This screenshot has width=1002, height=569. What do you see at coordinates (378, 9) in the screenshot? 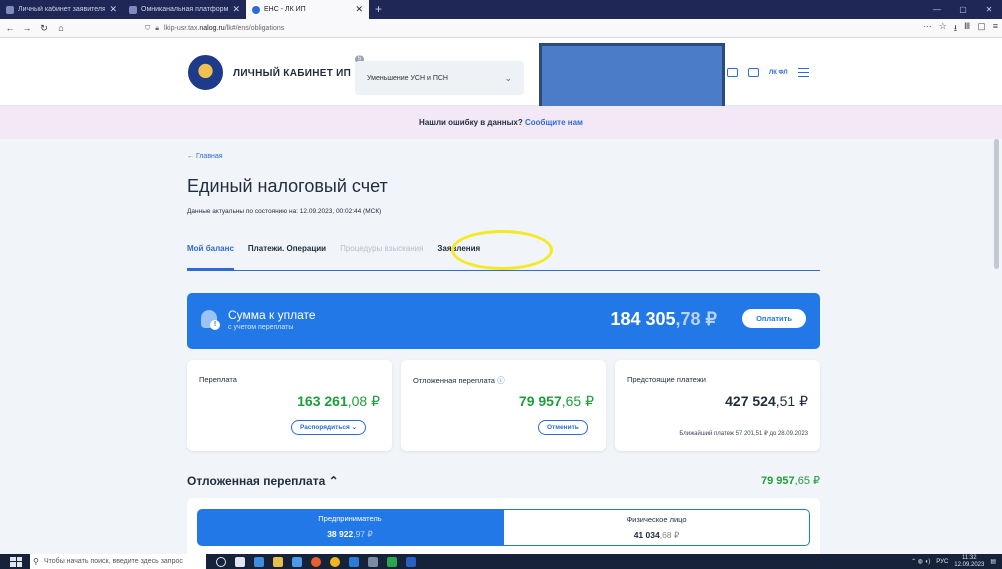
I see `new-tab-button: +` at bounding box center [378, 9].